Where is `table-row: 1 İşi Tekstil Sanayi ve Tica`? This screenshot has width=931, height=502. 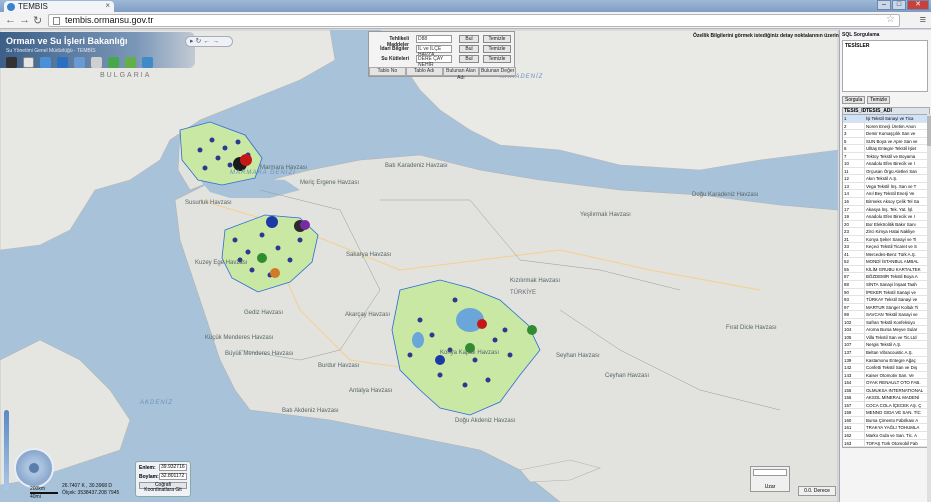
table-row: 1 İşi Tekstil Sanayi ve Tica is located at coordinates (886, 119).